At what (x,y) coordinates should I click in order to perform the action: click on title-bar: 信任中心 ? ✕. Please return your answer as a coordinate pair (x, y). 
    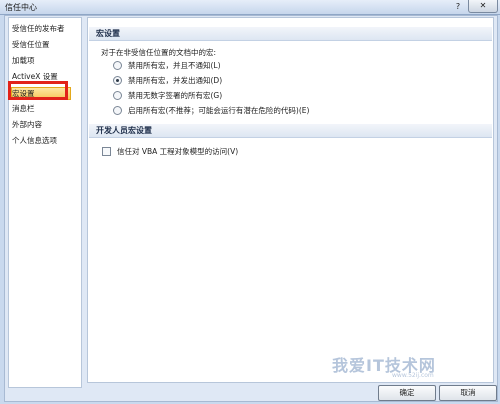
    Looking at the image, I should click on (250, 7).